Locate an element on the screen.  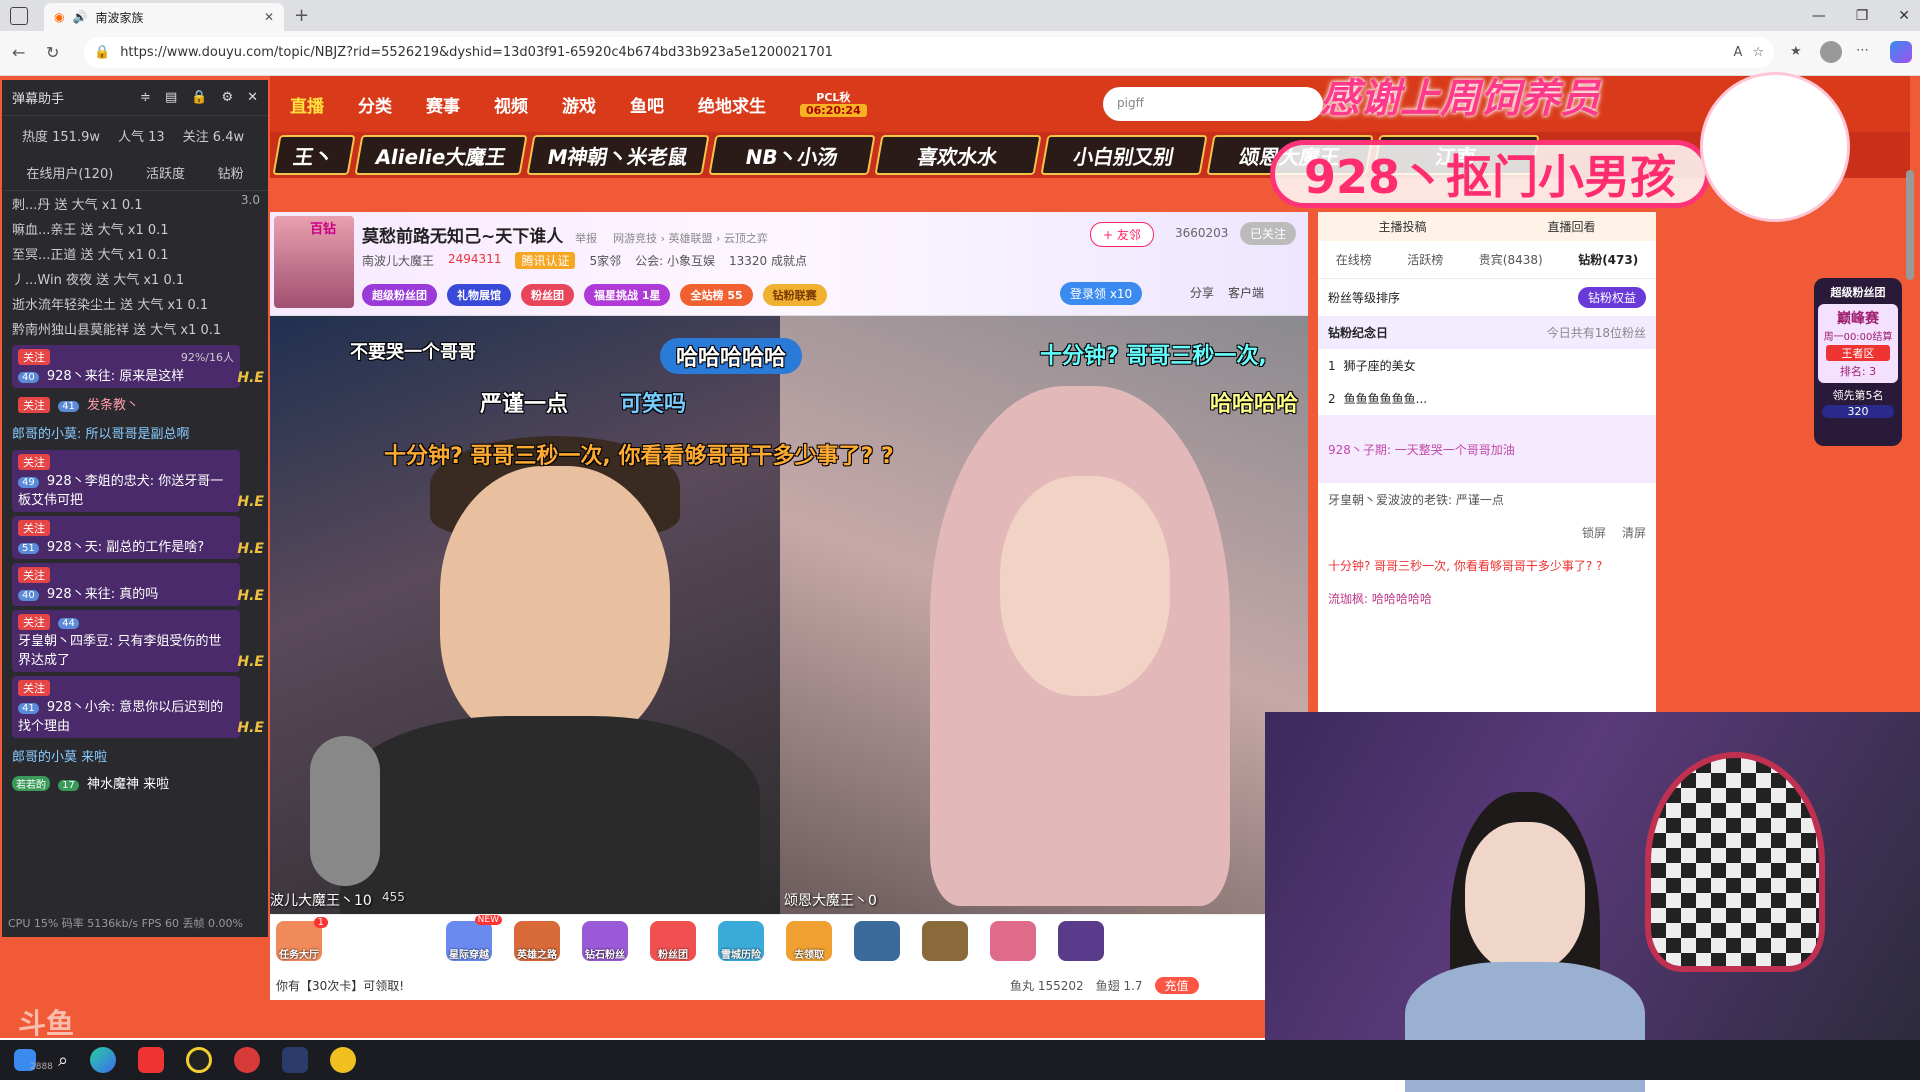
replay-link: 直播回看 is located at coordinates (1571, 226).